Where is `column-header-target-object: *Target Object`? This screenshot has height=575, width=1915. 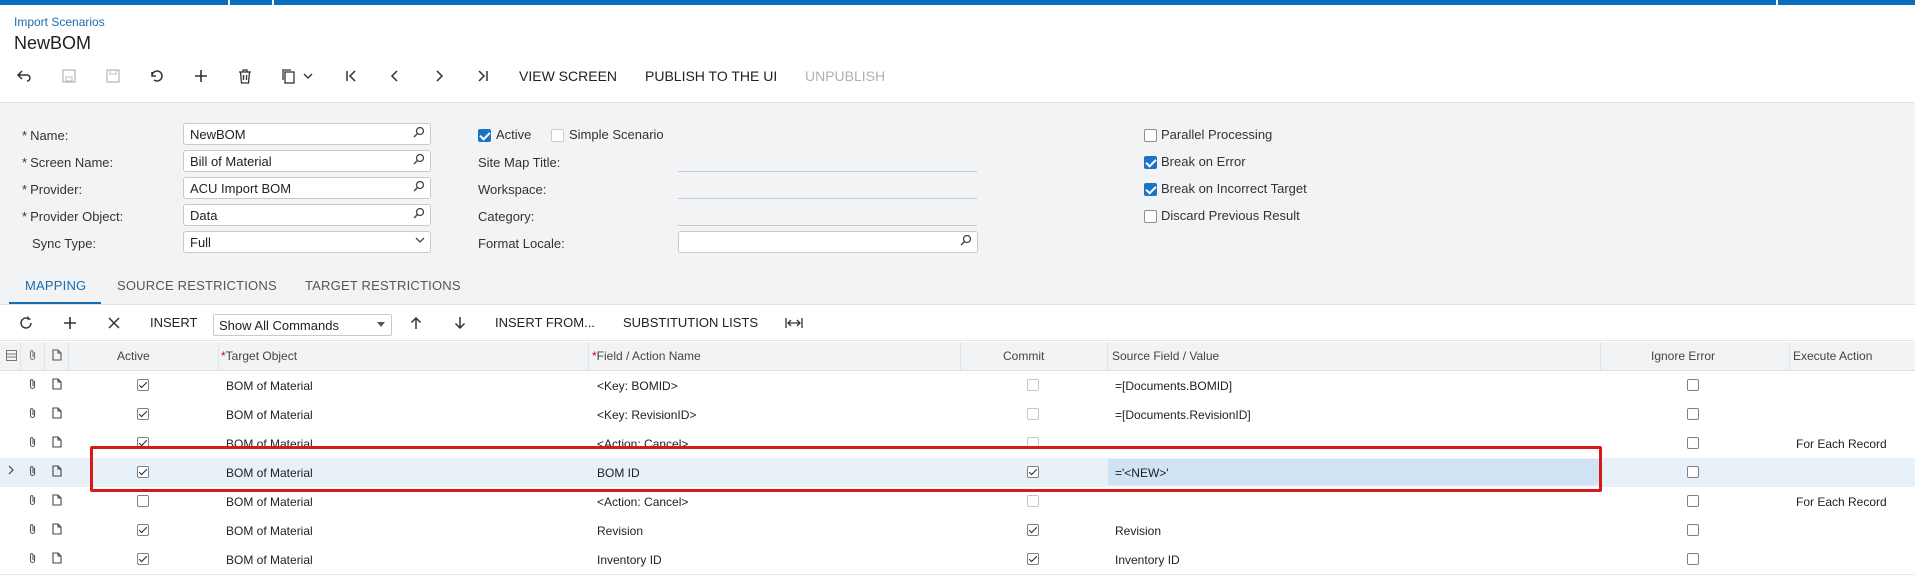
column-header-target-object: *Target Object is located at coordinates (259, 356).